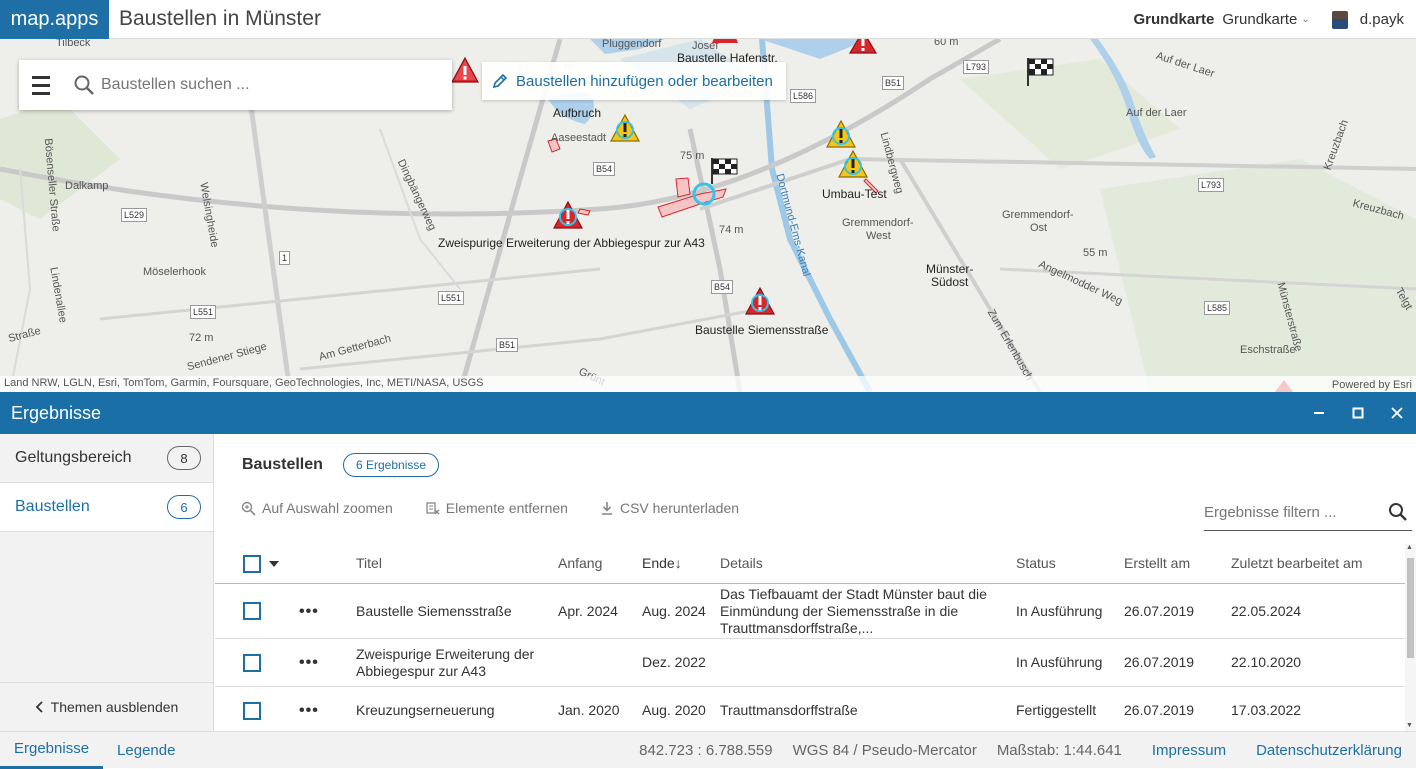 This screenshot has width=1416, height=769. What do you see at coordinates (252, 563) in the screenshot?
I see `select-all-checkbox` at bounding box center [252, 563].